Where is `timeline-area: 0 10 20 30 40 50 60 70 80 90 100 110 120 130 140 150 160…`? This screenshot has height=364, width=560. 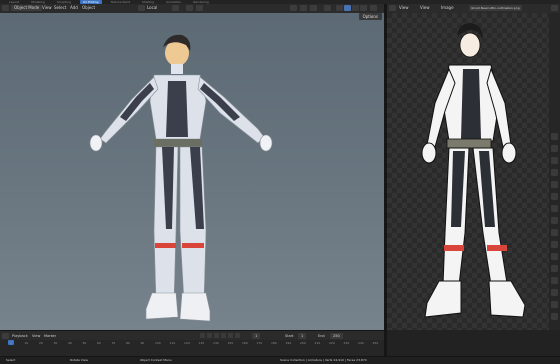
timeline-area: 0 10 20 30 40 50 60 70 80 90 100 110 120 130 140 150 160… is located at coordinates (192, 348).